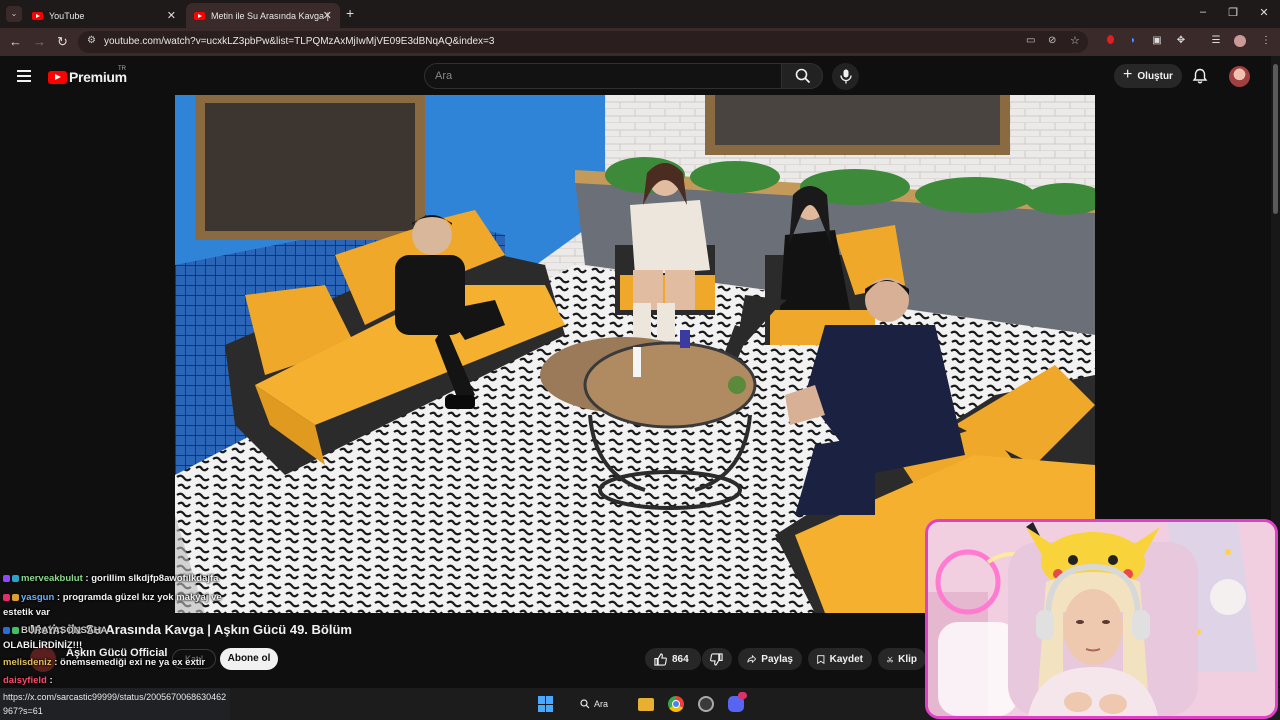 This screenshot has height=720, width=1280. What do you see at coordinates (1155, 76) in the screenshot?
I see `create-label: Oluştur` at bounding box center [1155, 76].